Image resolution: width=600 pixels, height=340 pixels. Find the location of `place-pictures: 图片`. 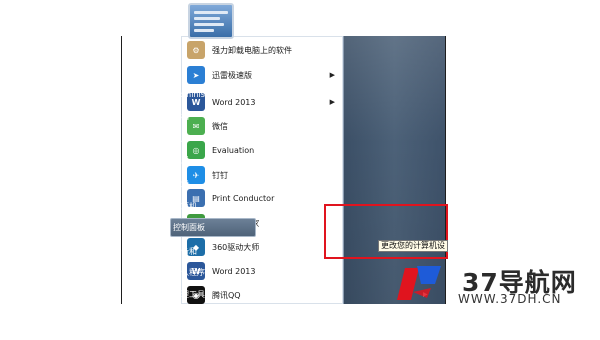

place-pictures: 图片 is located at coordinates (218, 138).